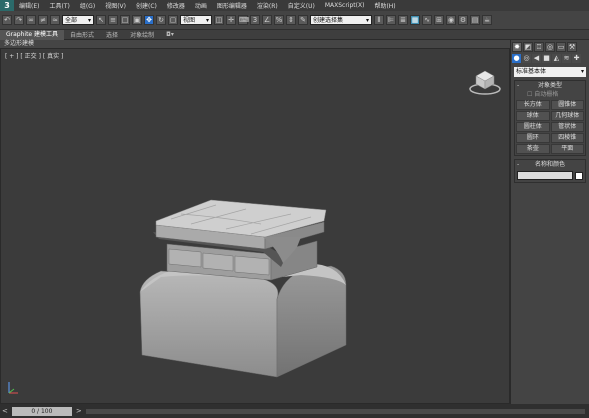 The width and height of the screenshot is (589, 418). I want to click on snap-toggle-icon: 3, so click(255, 20).